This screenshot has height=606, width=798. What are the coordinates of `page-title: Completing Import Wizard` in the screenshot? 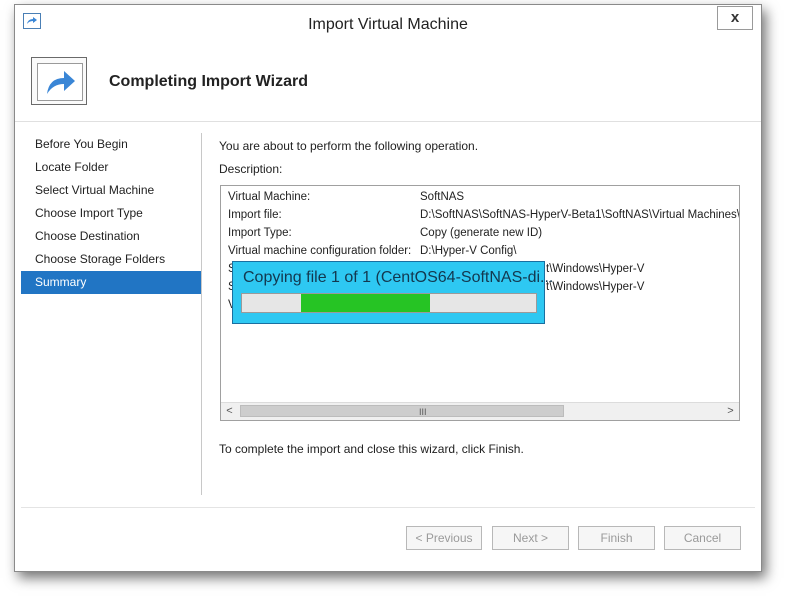 It's located at (208, 81).